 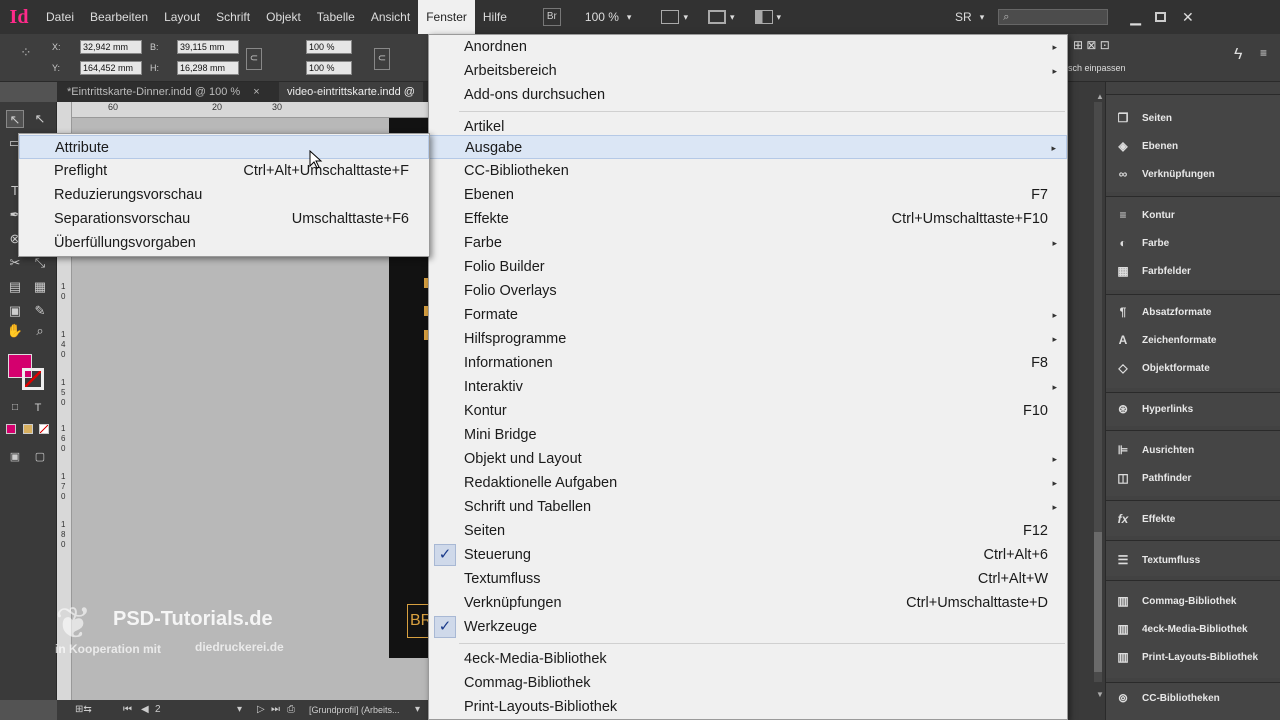 What do you see at coordinates (748, 531) in the screenshot?
I see `menu-item-seiten: Seiten F12` at bounding box center [748, 531].